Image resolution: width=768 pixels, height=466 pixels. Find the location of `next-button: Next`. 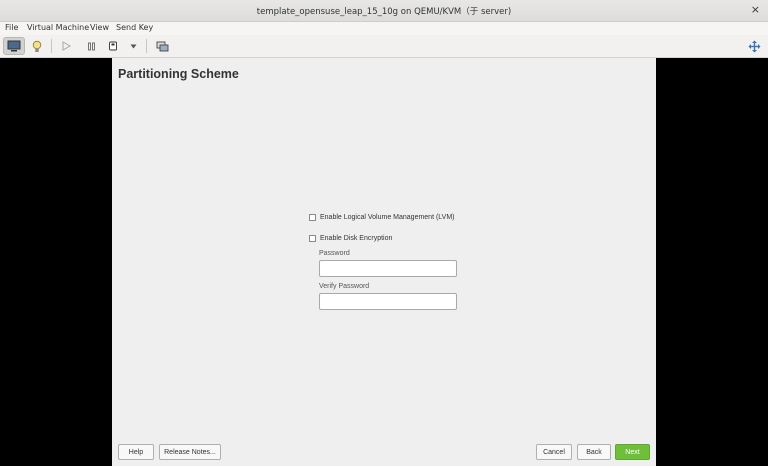

next-button: Next is located at coordinates (632, 452).